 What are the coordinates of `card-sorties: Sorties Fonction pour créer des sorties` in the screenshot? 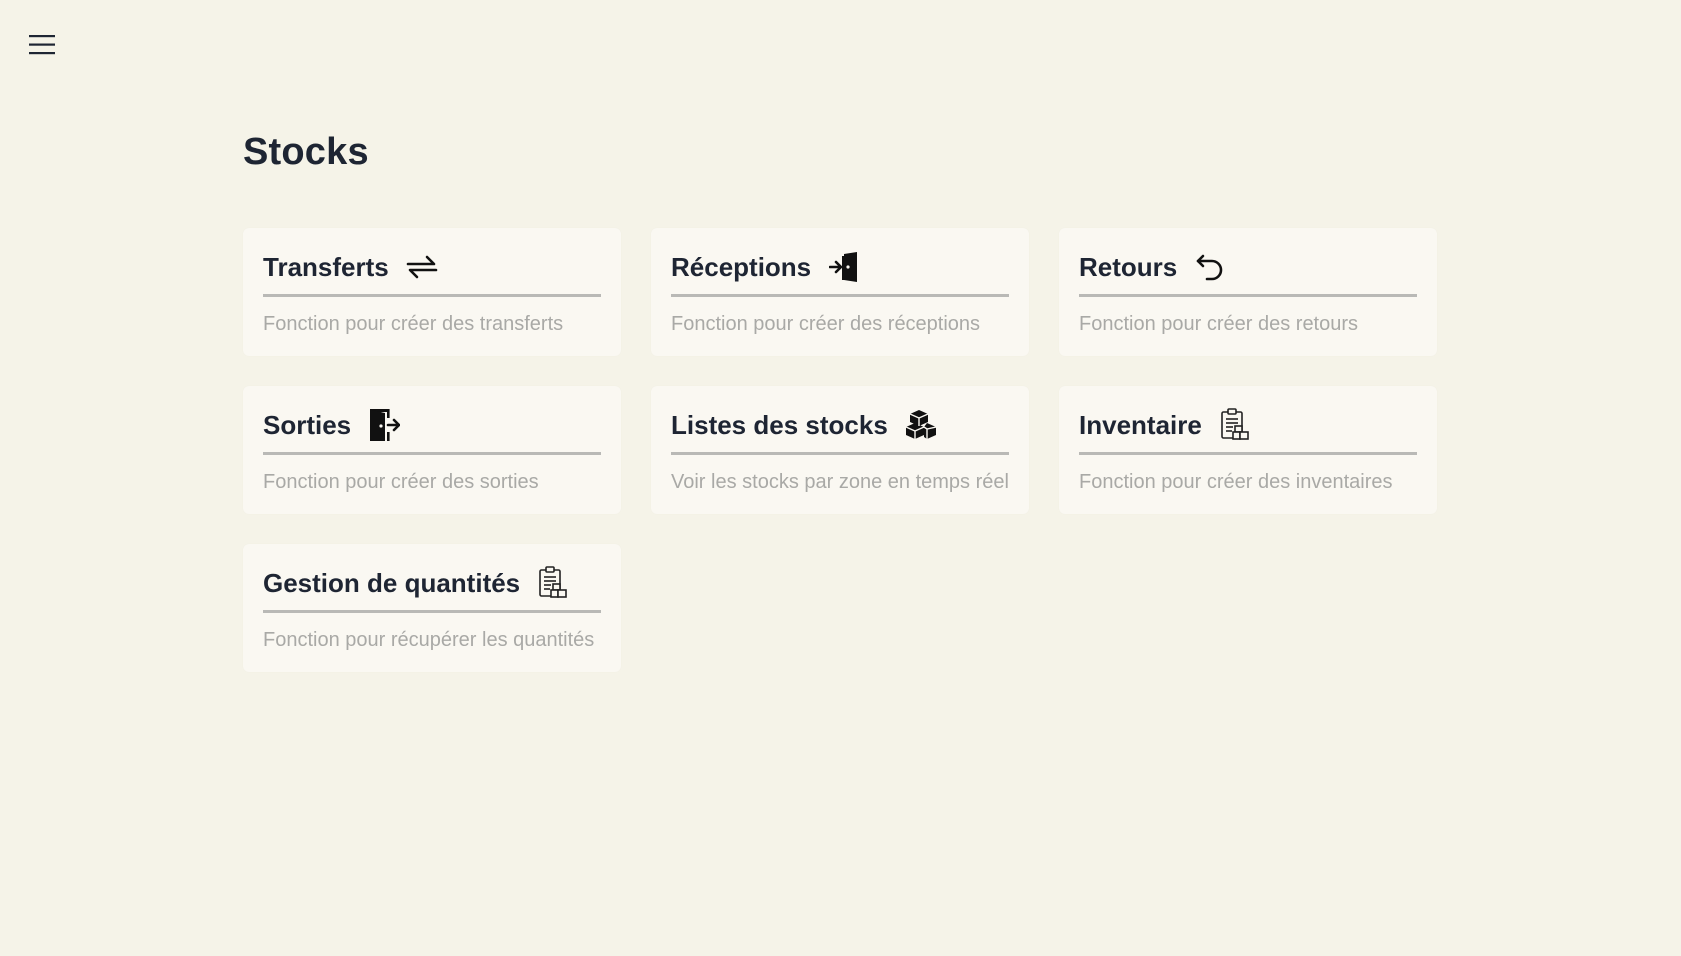 It's located at (432, 450).